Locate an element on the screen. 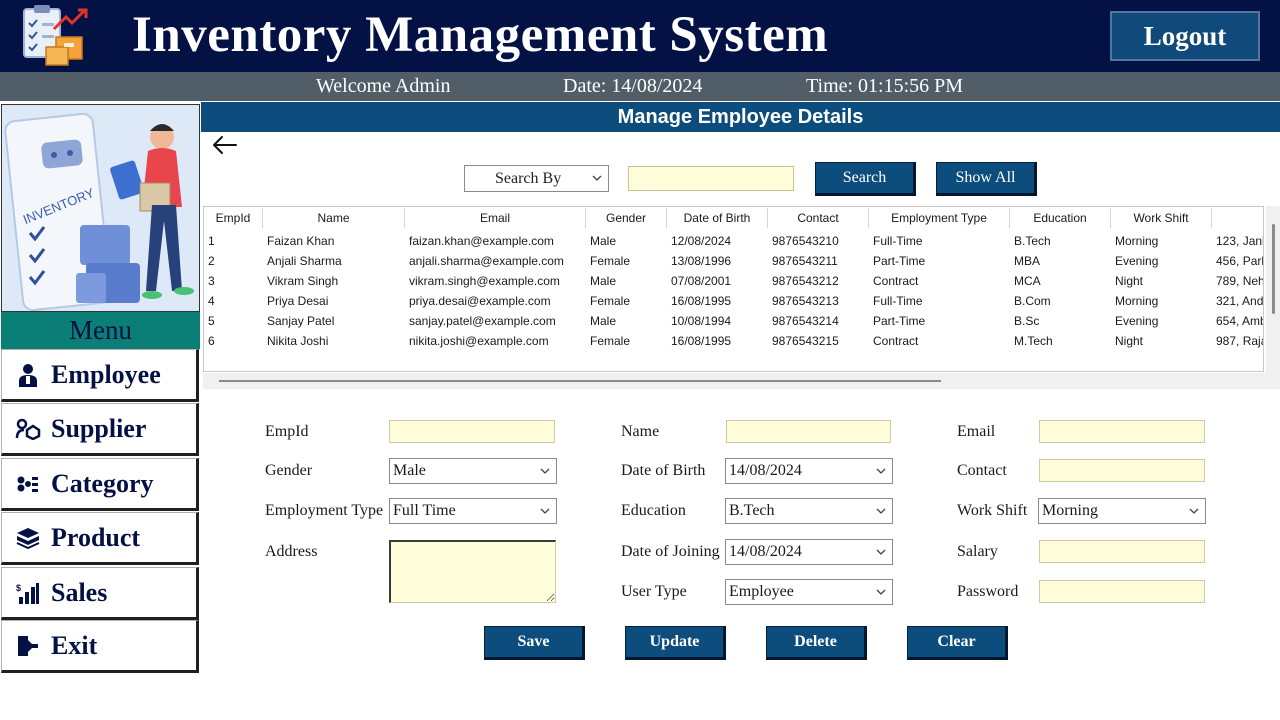 This screenshot has height=720, width=1280. table-cell: 5 is located at coordinates (211, 321).